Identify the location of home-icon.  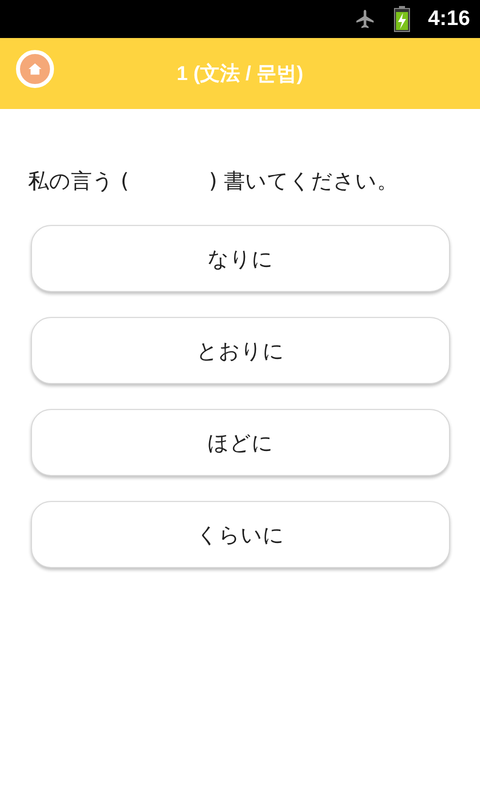
(35, 69).